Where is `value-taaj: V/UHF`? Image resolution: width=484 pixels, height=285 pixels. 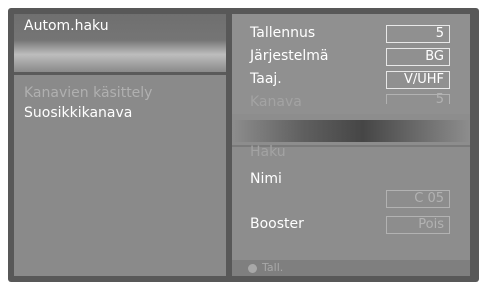 value-taaj: V/UHF is located at coordinates (418, 80).